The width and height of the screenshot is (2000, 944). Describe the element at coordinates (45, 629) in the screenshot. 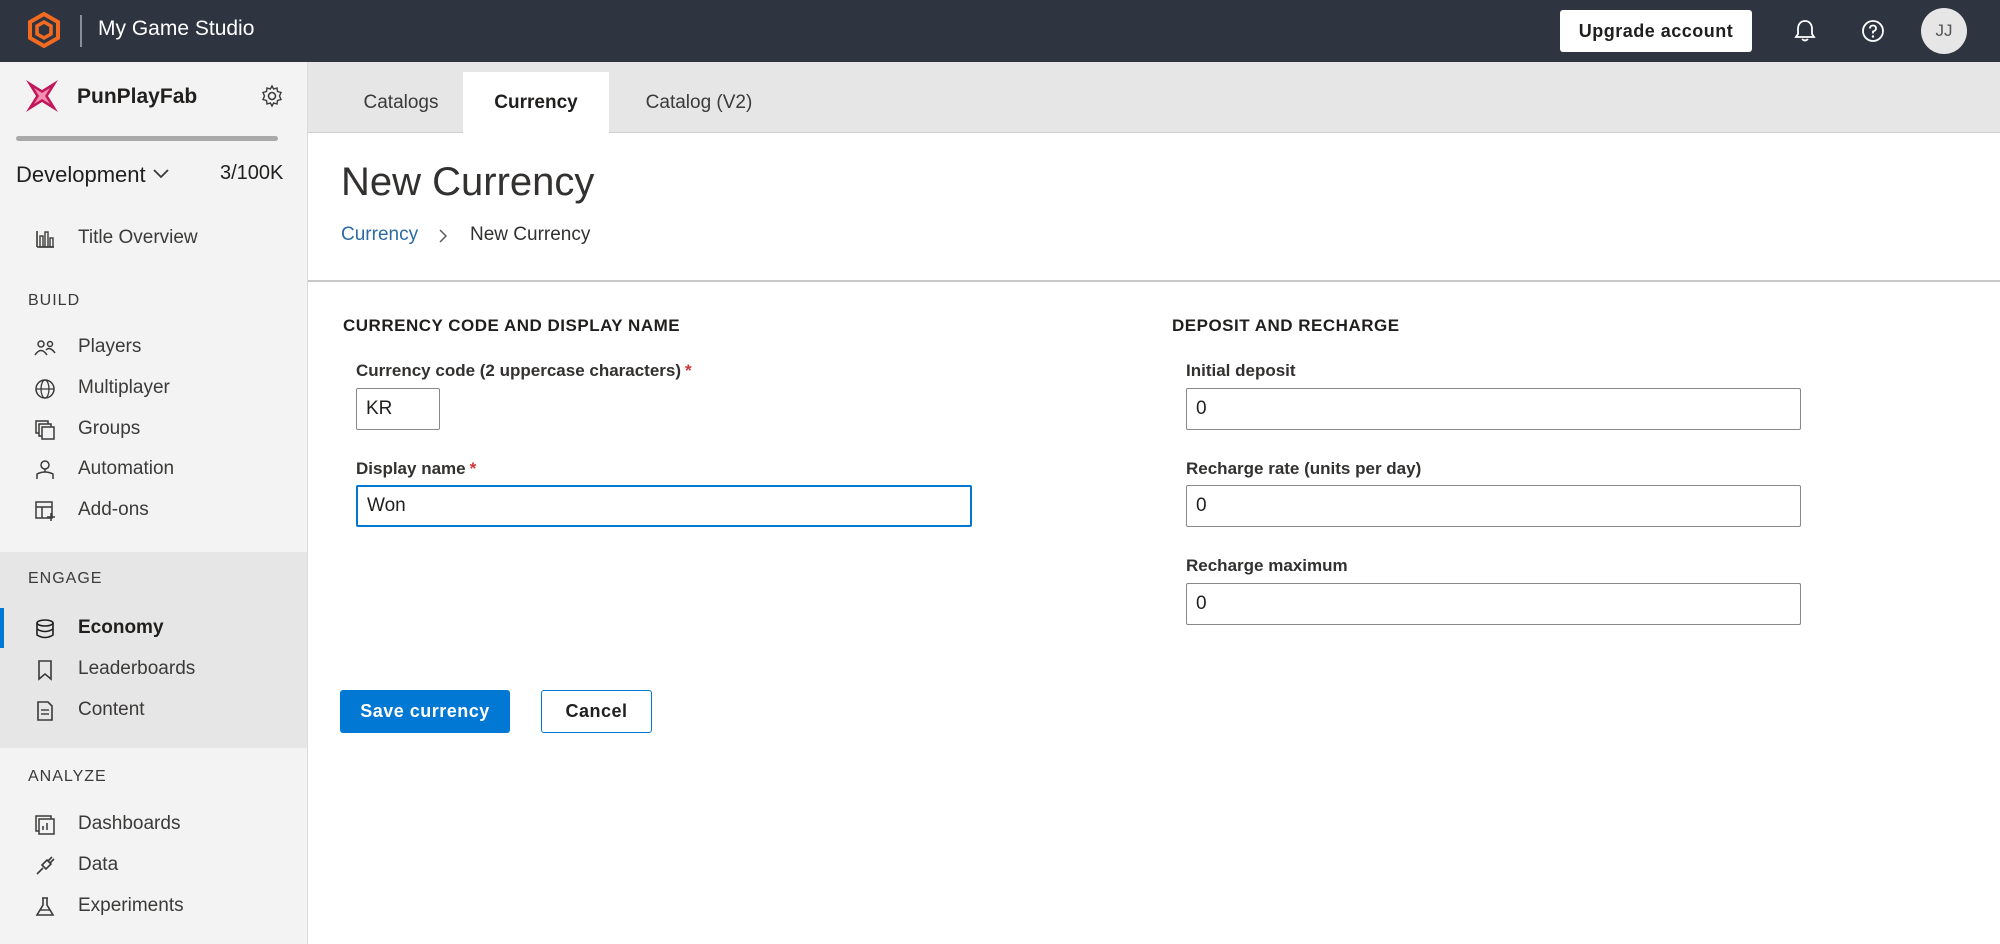

I see `database-icon` at that location.